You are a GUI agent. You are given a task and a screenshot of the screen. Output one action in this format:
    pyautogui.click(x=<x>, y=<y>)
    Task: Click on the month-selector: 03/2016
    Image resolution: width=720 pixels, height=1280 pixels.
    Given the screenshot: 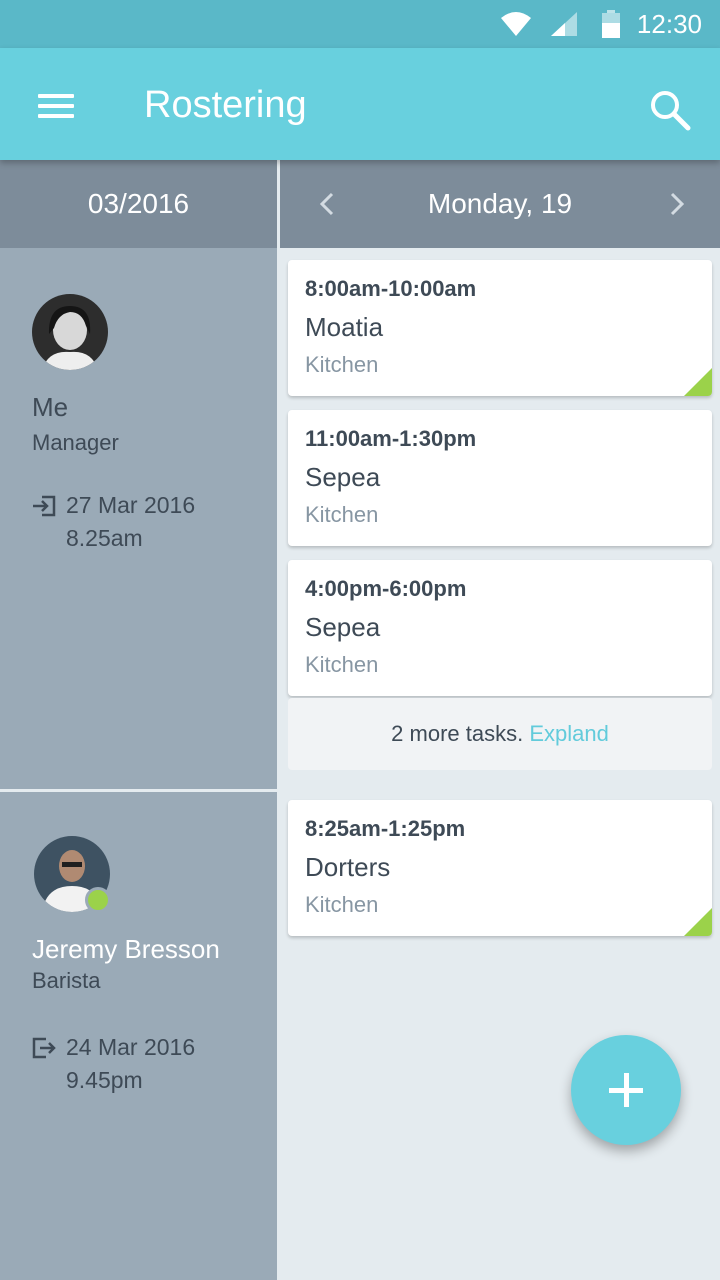 What is the action you would take?
    pyautogui.click(x=138, y=204)
    